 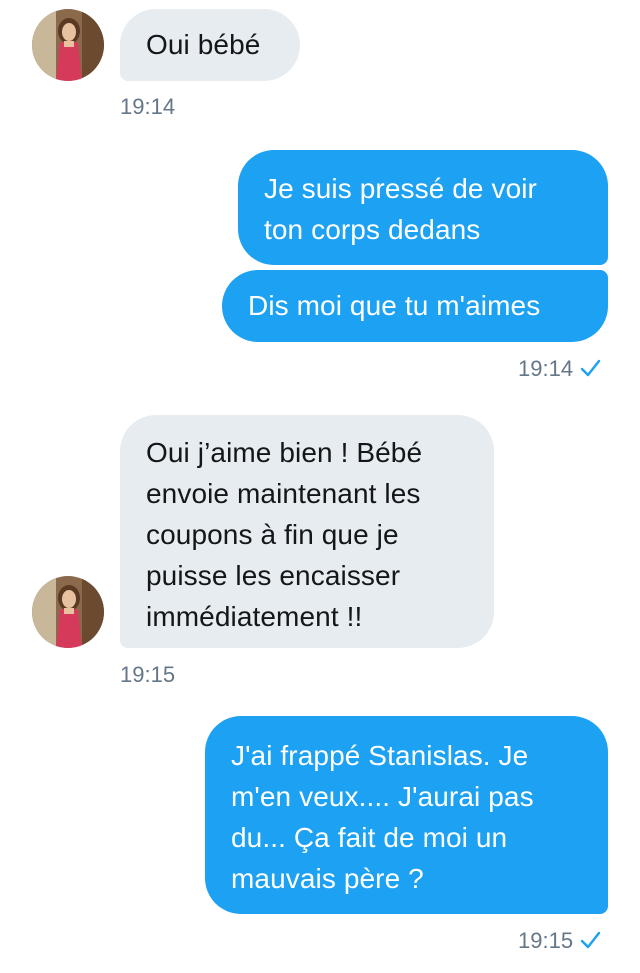 I want to click on message-text: Oui bébé, so click(x=203, y=44).